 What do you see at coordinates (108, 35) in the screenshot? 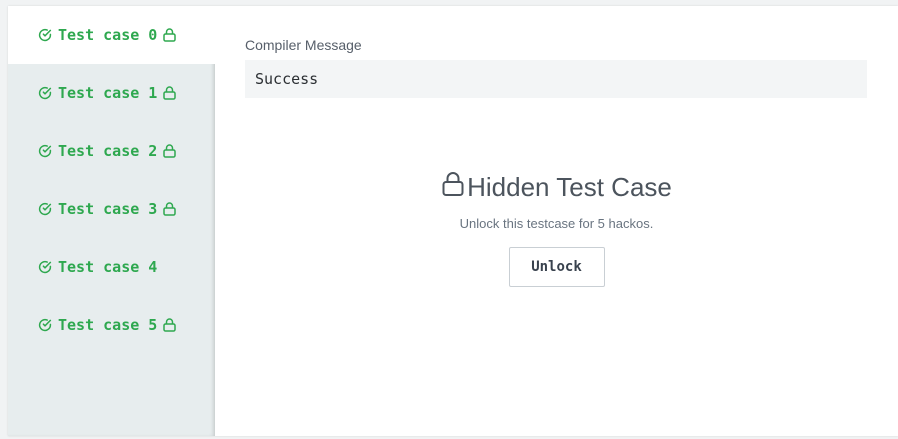
I see `tab-label: Test case 0` at bounding box center [108, 35].